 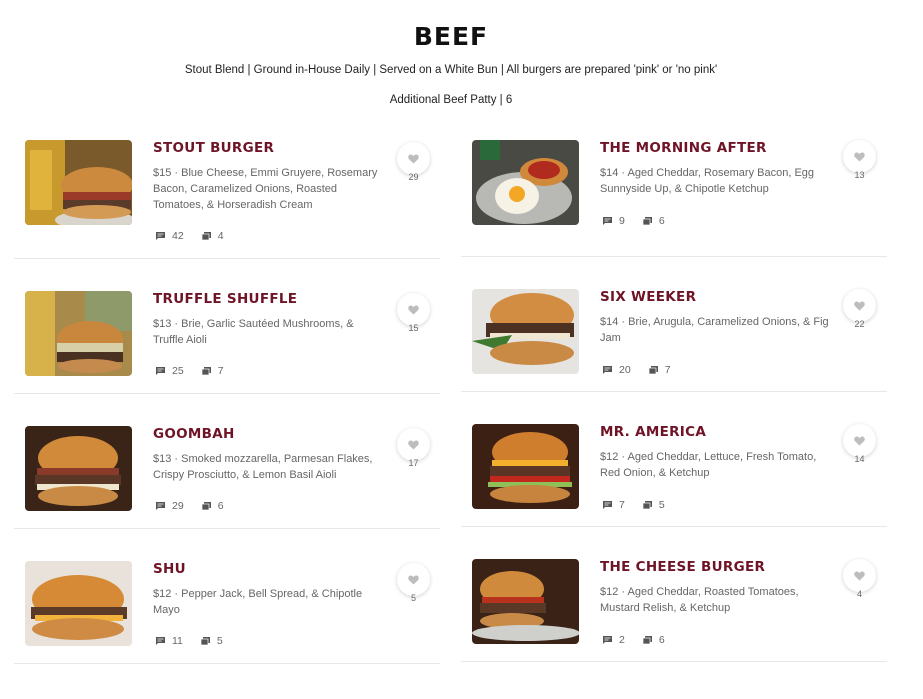 I want to click on like-count: 14, so click(x=859, y=459).